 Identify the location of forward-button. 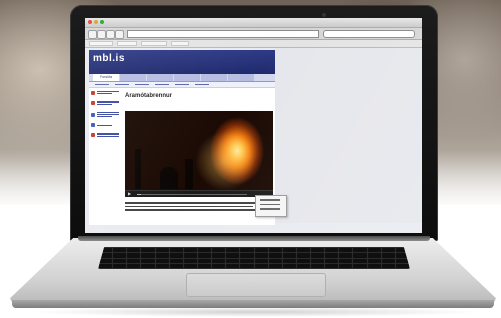
(101, 34).